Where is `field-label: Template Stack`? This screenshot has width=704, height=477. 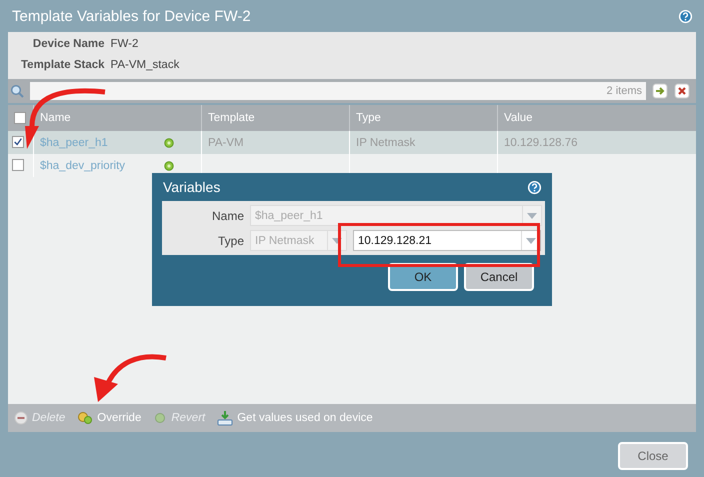 field-label: Template Stack is located at coordinates (63, 65).